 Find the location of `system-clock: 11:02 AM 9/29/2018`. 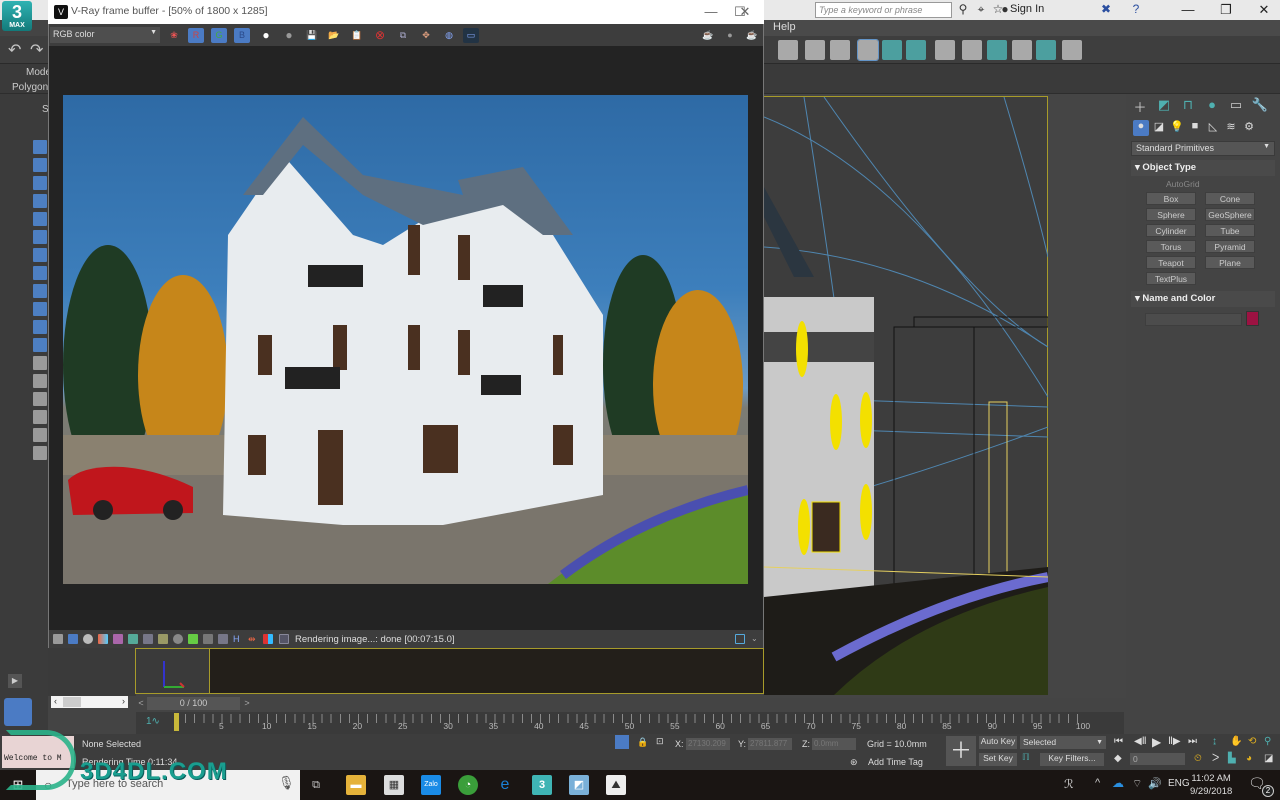

system-clock: 11:02 AM 9/29/2018 is located at coordinates (1211, 785).